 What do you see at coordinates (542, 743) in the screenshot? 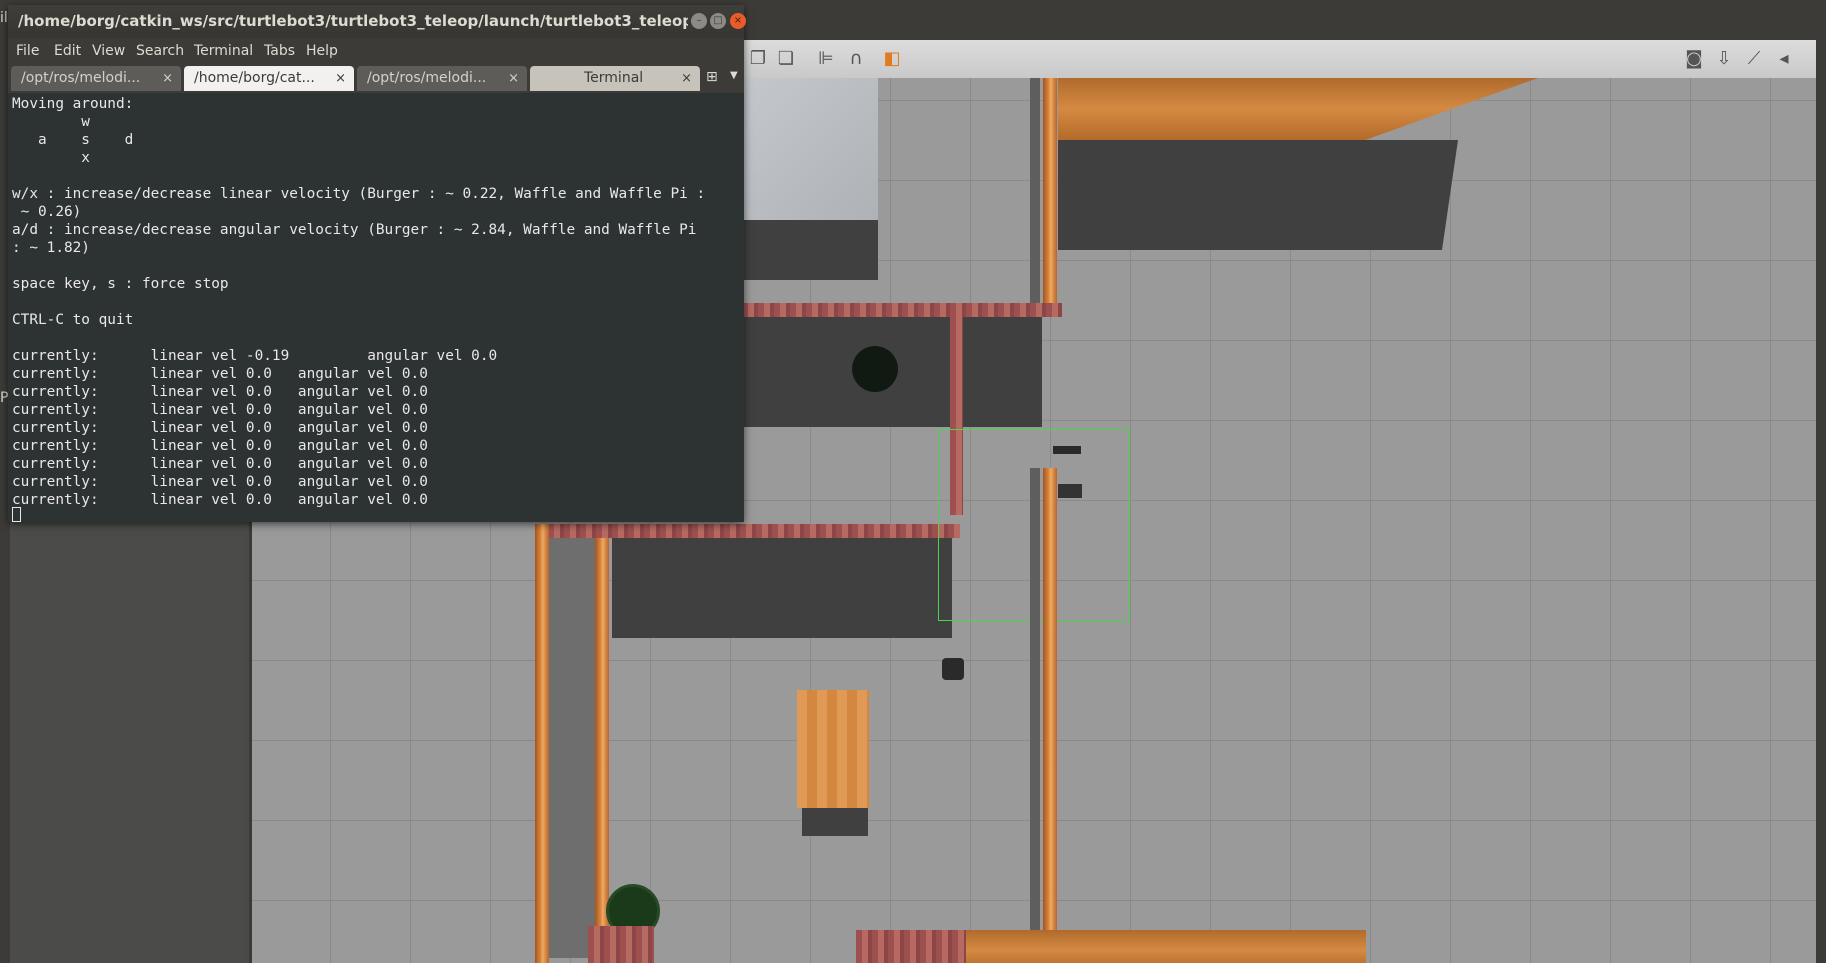
I see `scene-frame-left` at bounding box center [542, 743].